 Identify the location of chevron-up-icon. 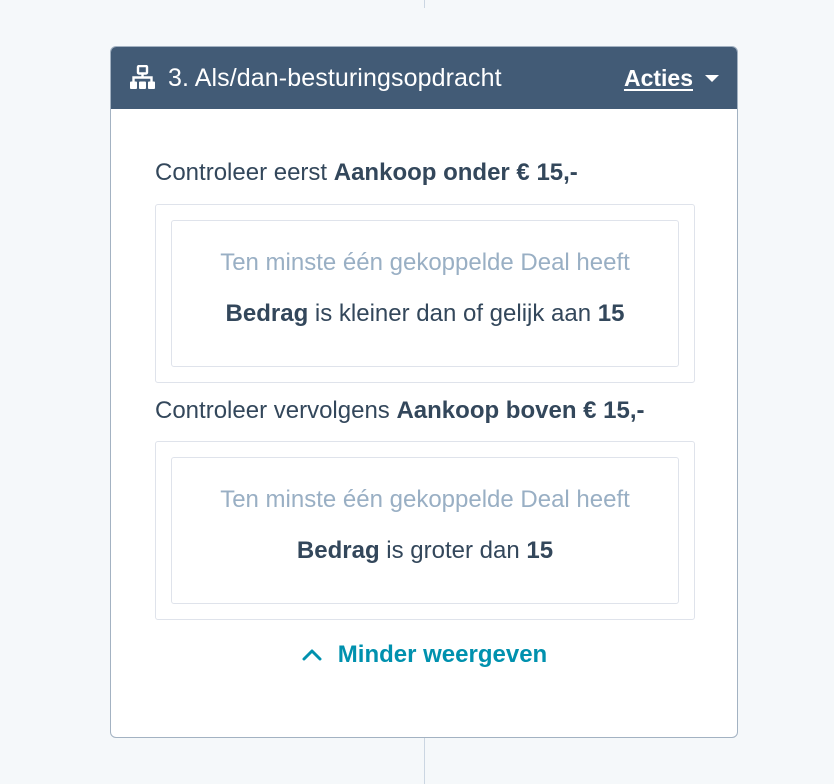
(312, 655).